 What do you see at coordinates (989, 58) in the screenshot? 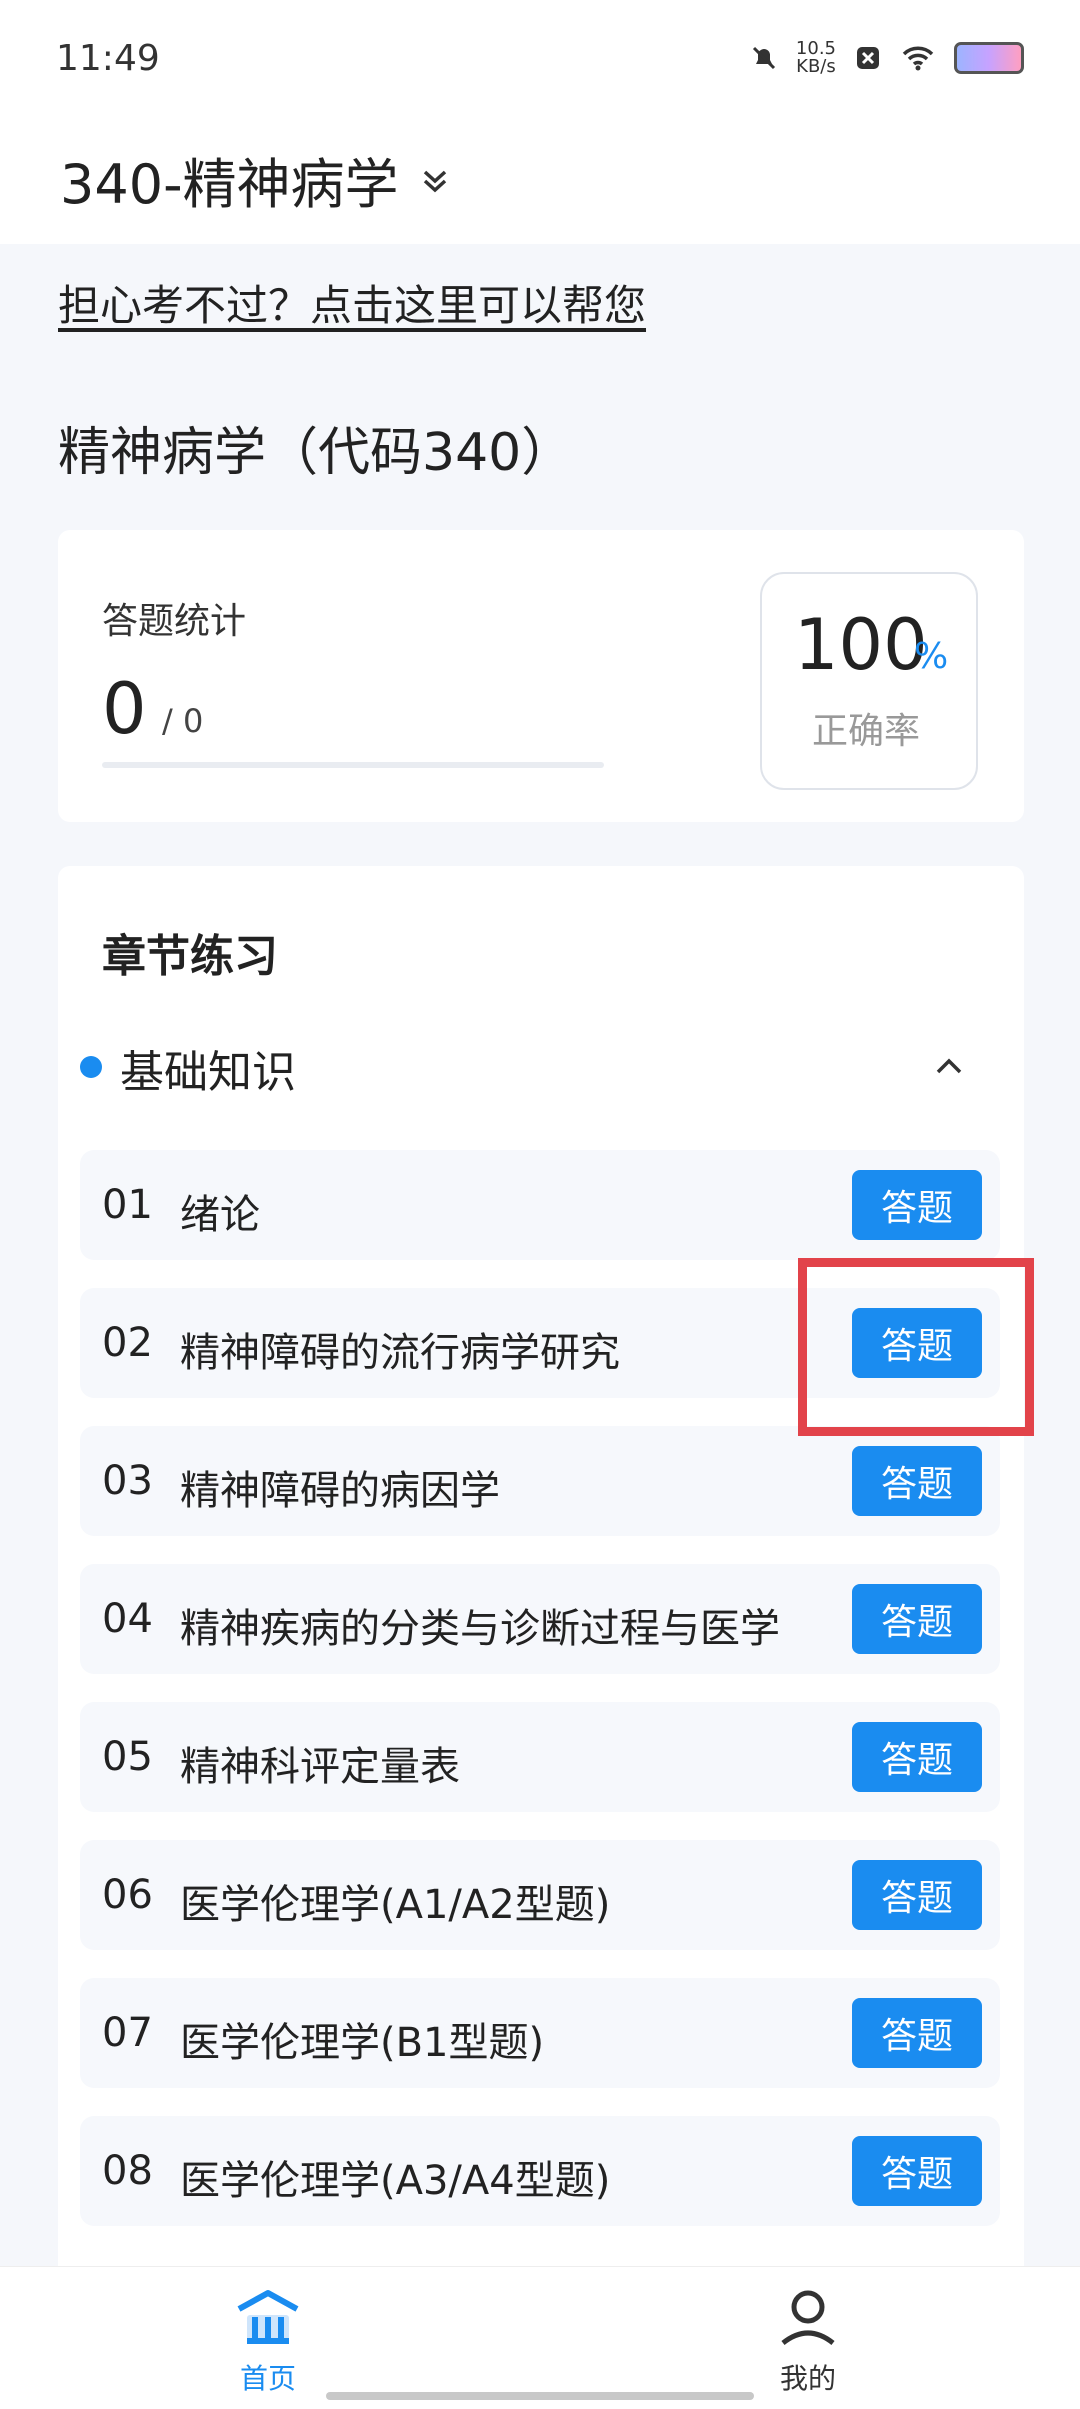
I see `battery-icon` at bounding box center [989, 58].